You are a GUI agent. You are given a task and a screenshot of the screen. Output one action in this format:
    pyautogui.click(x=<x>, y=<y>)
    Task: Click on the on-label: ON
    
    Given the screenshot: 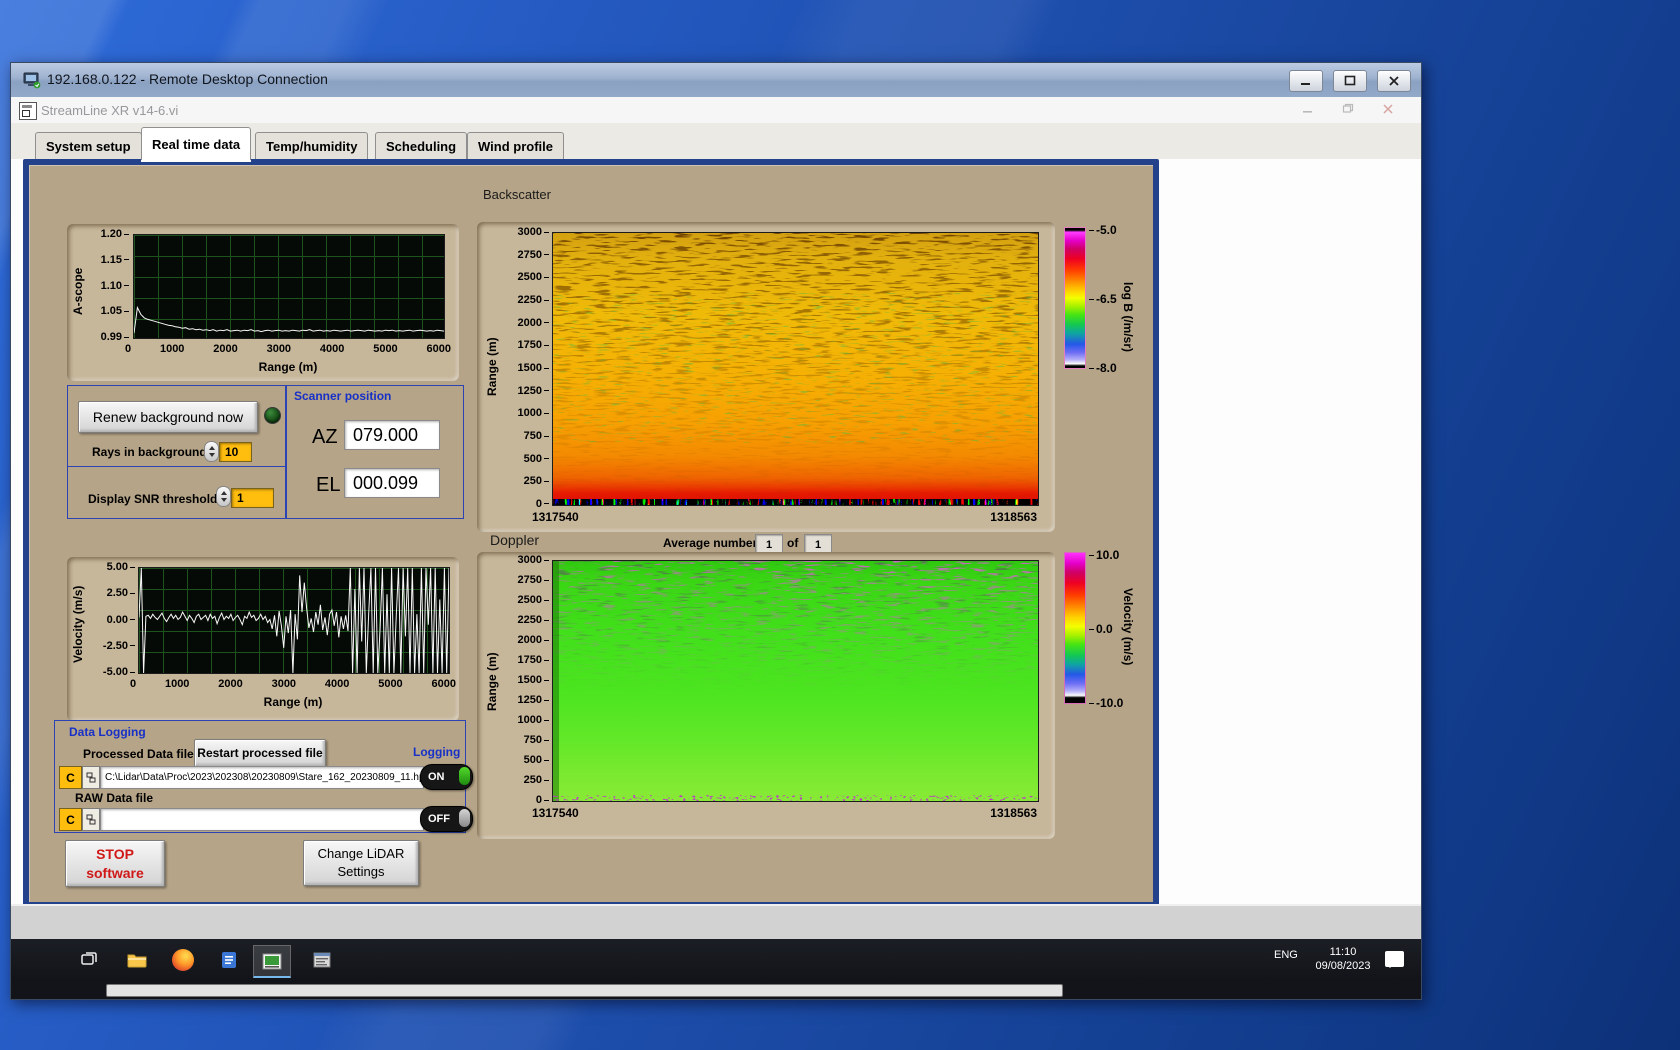 What is the action you would take?
    pyautogui.click(x=436, y=777)
    